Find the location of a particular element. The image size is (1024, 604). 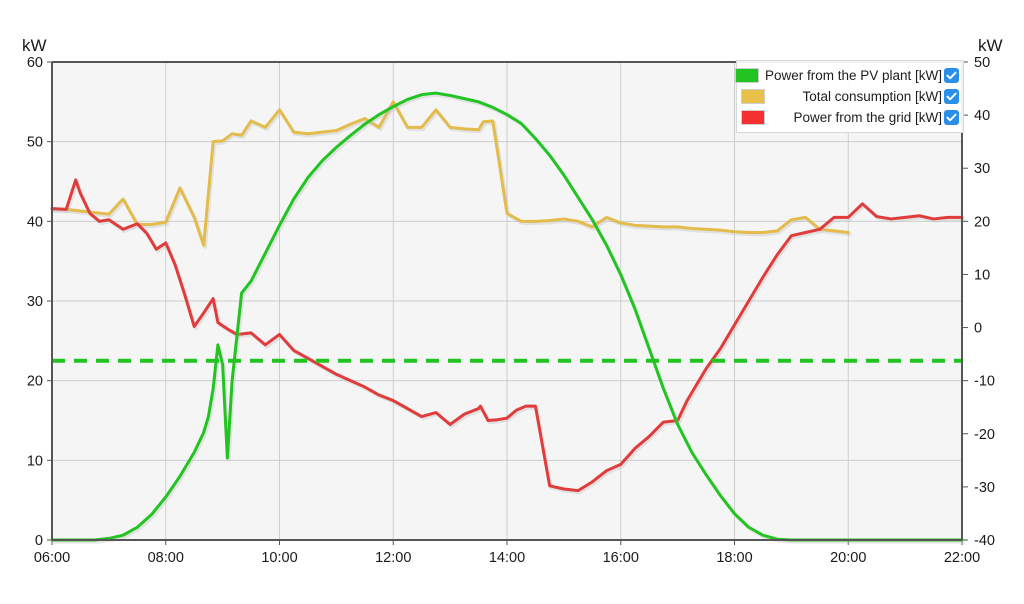

x-axis-tick-label: 14:00 is located at coordinates (507, 558).